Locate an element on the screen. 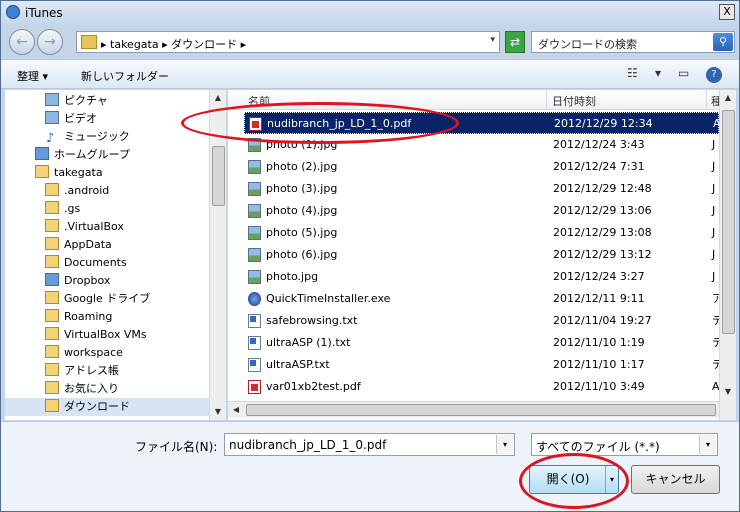 This screenshot has height=512, width=740. new-folder-button: 新しいフォルダー is located at coordinates (125, 76).